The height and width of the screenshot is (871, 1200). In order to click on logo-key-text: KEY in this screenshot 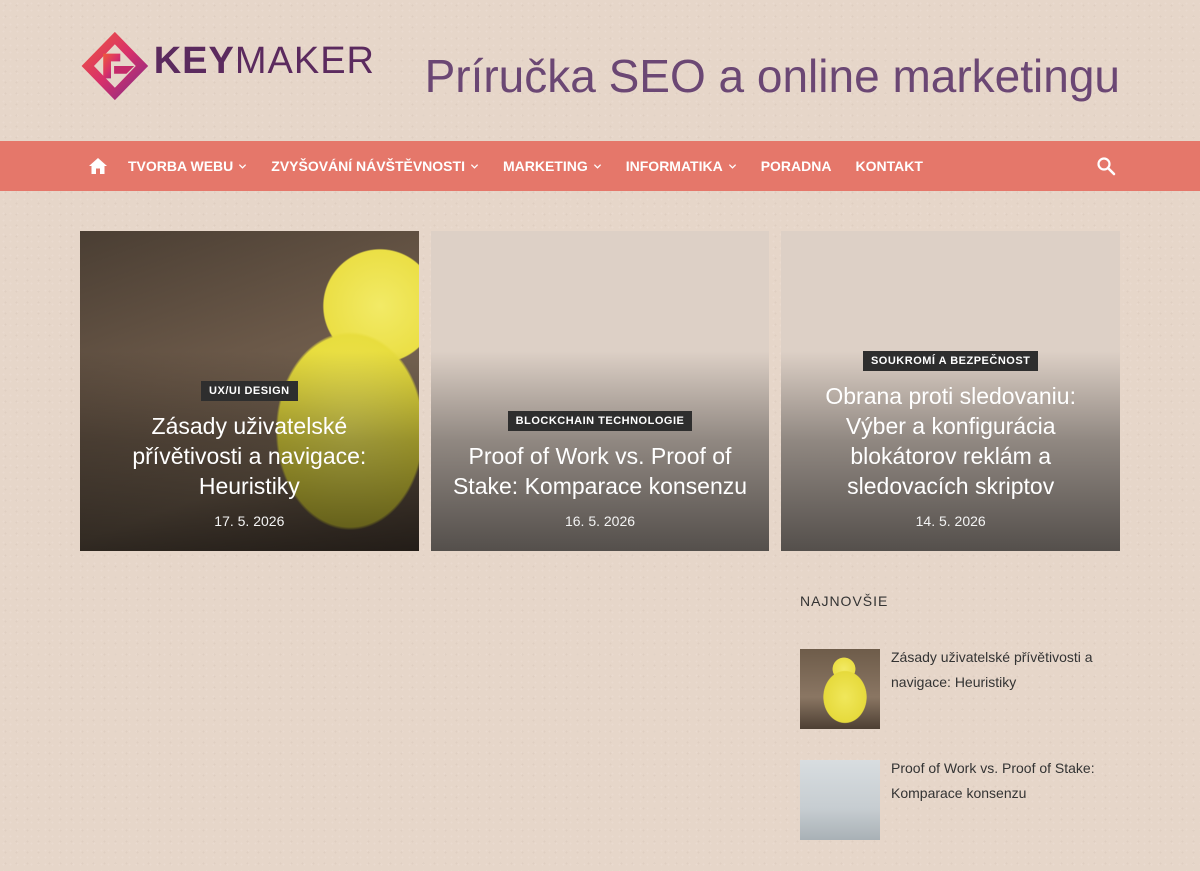, I will do `click(194, 60)`.